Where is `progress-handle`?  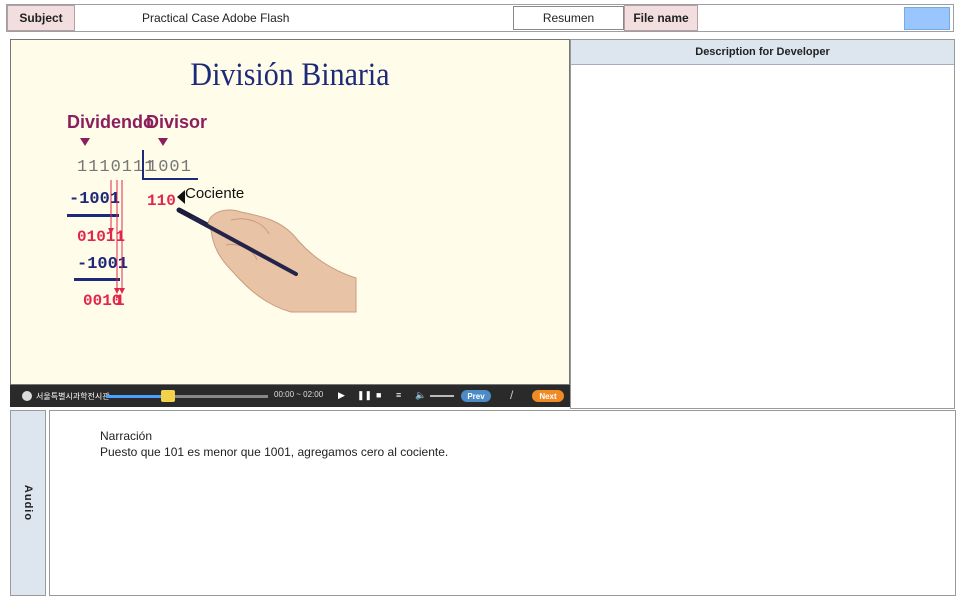 progress-handle is located at coordinates (167, 396).